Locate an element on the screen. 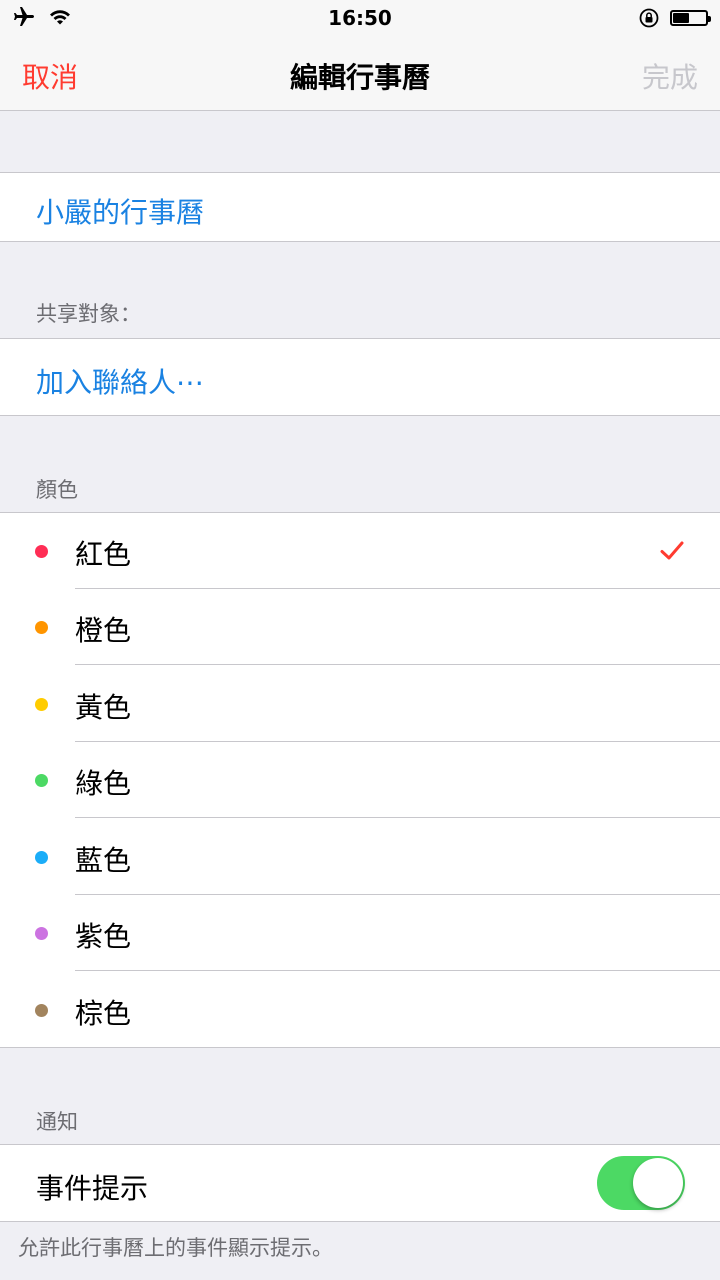  status-time: 16:50 is located at coordinates (360, 18).